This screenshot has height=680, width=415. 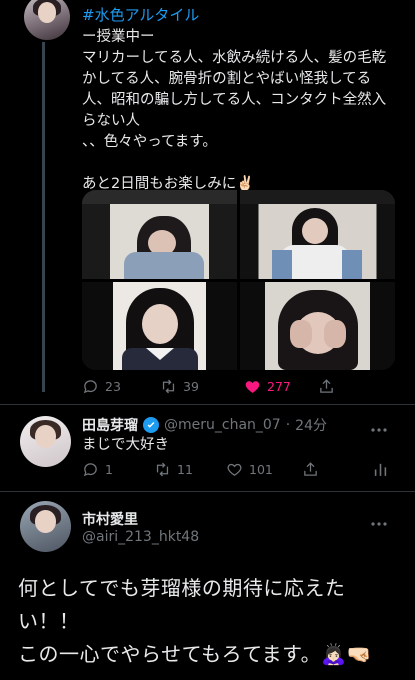 I want to click on reply1-reply-button: 1, so click(x=97, y=469).